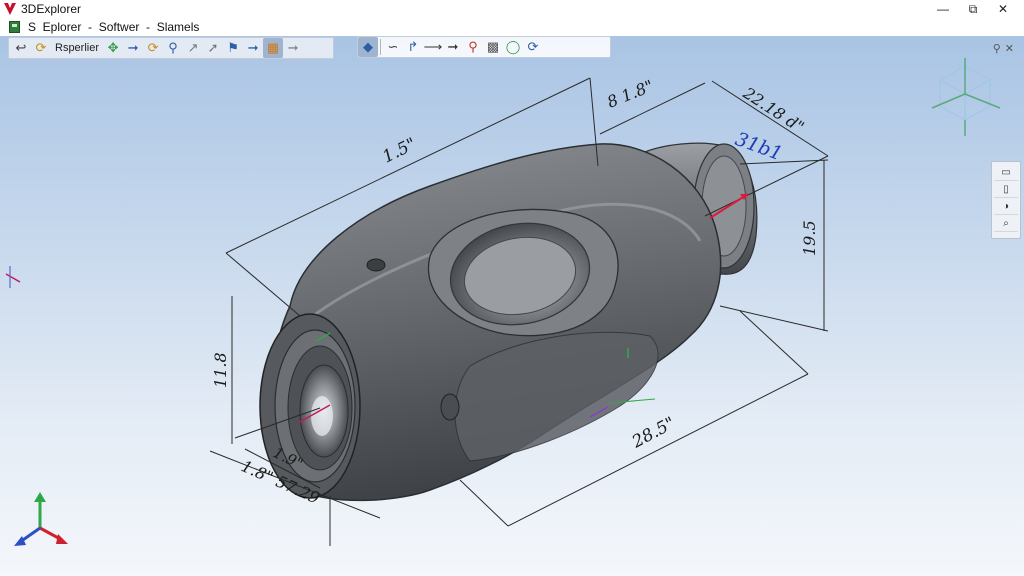  What do you see at coordinates (773, 110) in the screenshot?
I see `dimension-shaft-length: 22.18 d"` at bounding box center [773, 110].